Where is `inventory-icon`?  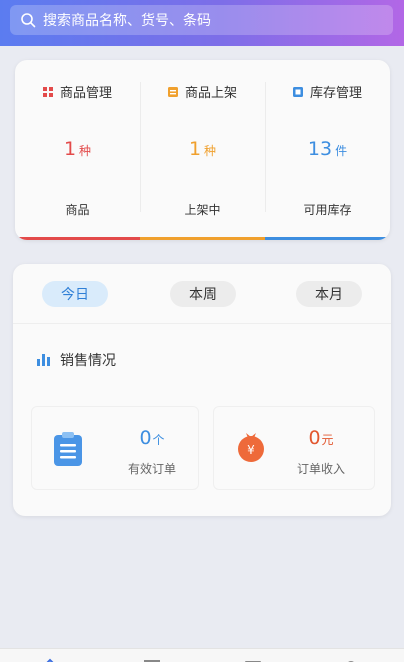 inventory-icon is located at coordinates (297, 91).